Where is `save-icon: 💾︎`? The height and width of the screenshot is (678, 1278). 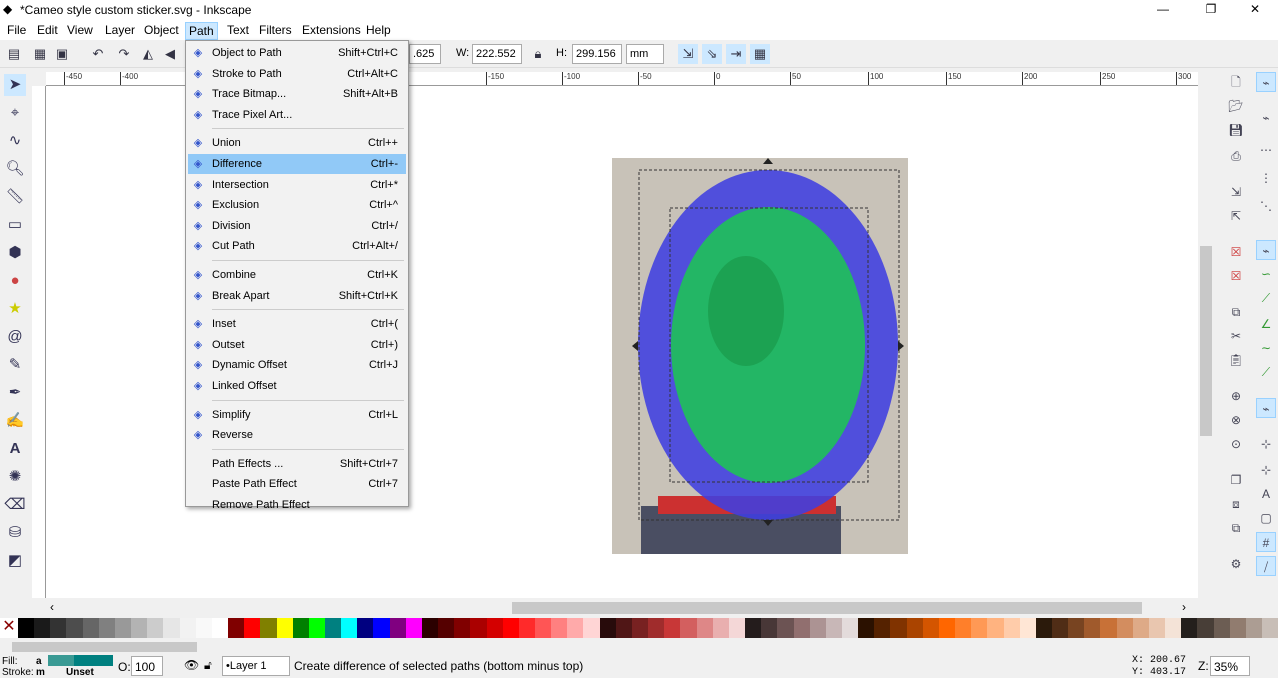 save-icon: 💾︎ is located at coordinates (1236, 130).